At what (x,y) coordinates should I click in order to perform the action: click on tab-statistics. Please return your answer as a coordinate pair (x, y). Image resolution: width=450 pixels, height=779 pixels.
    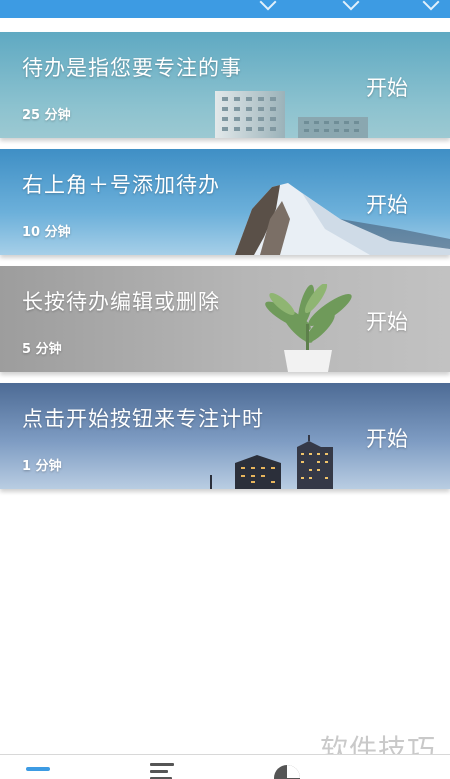
    Looking at the image, I should click on (288, 767).